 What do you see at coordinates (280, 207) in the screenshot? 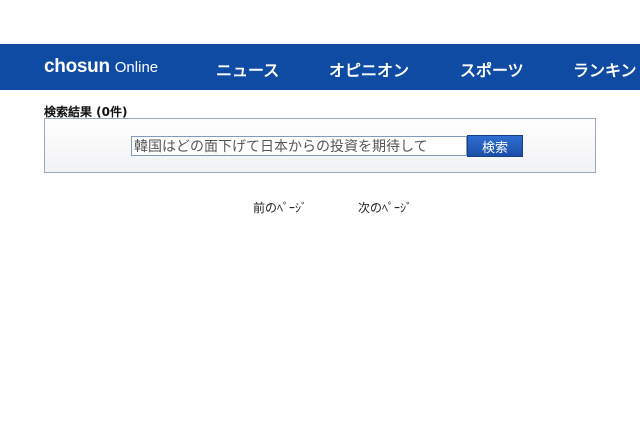
I see `prev-page-link: 前のﾍﾟｰｼﾞ` at bounding box center [280, 207].